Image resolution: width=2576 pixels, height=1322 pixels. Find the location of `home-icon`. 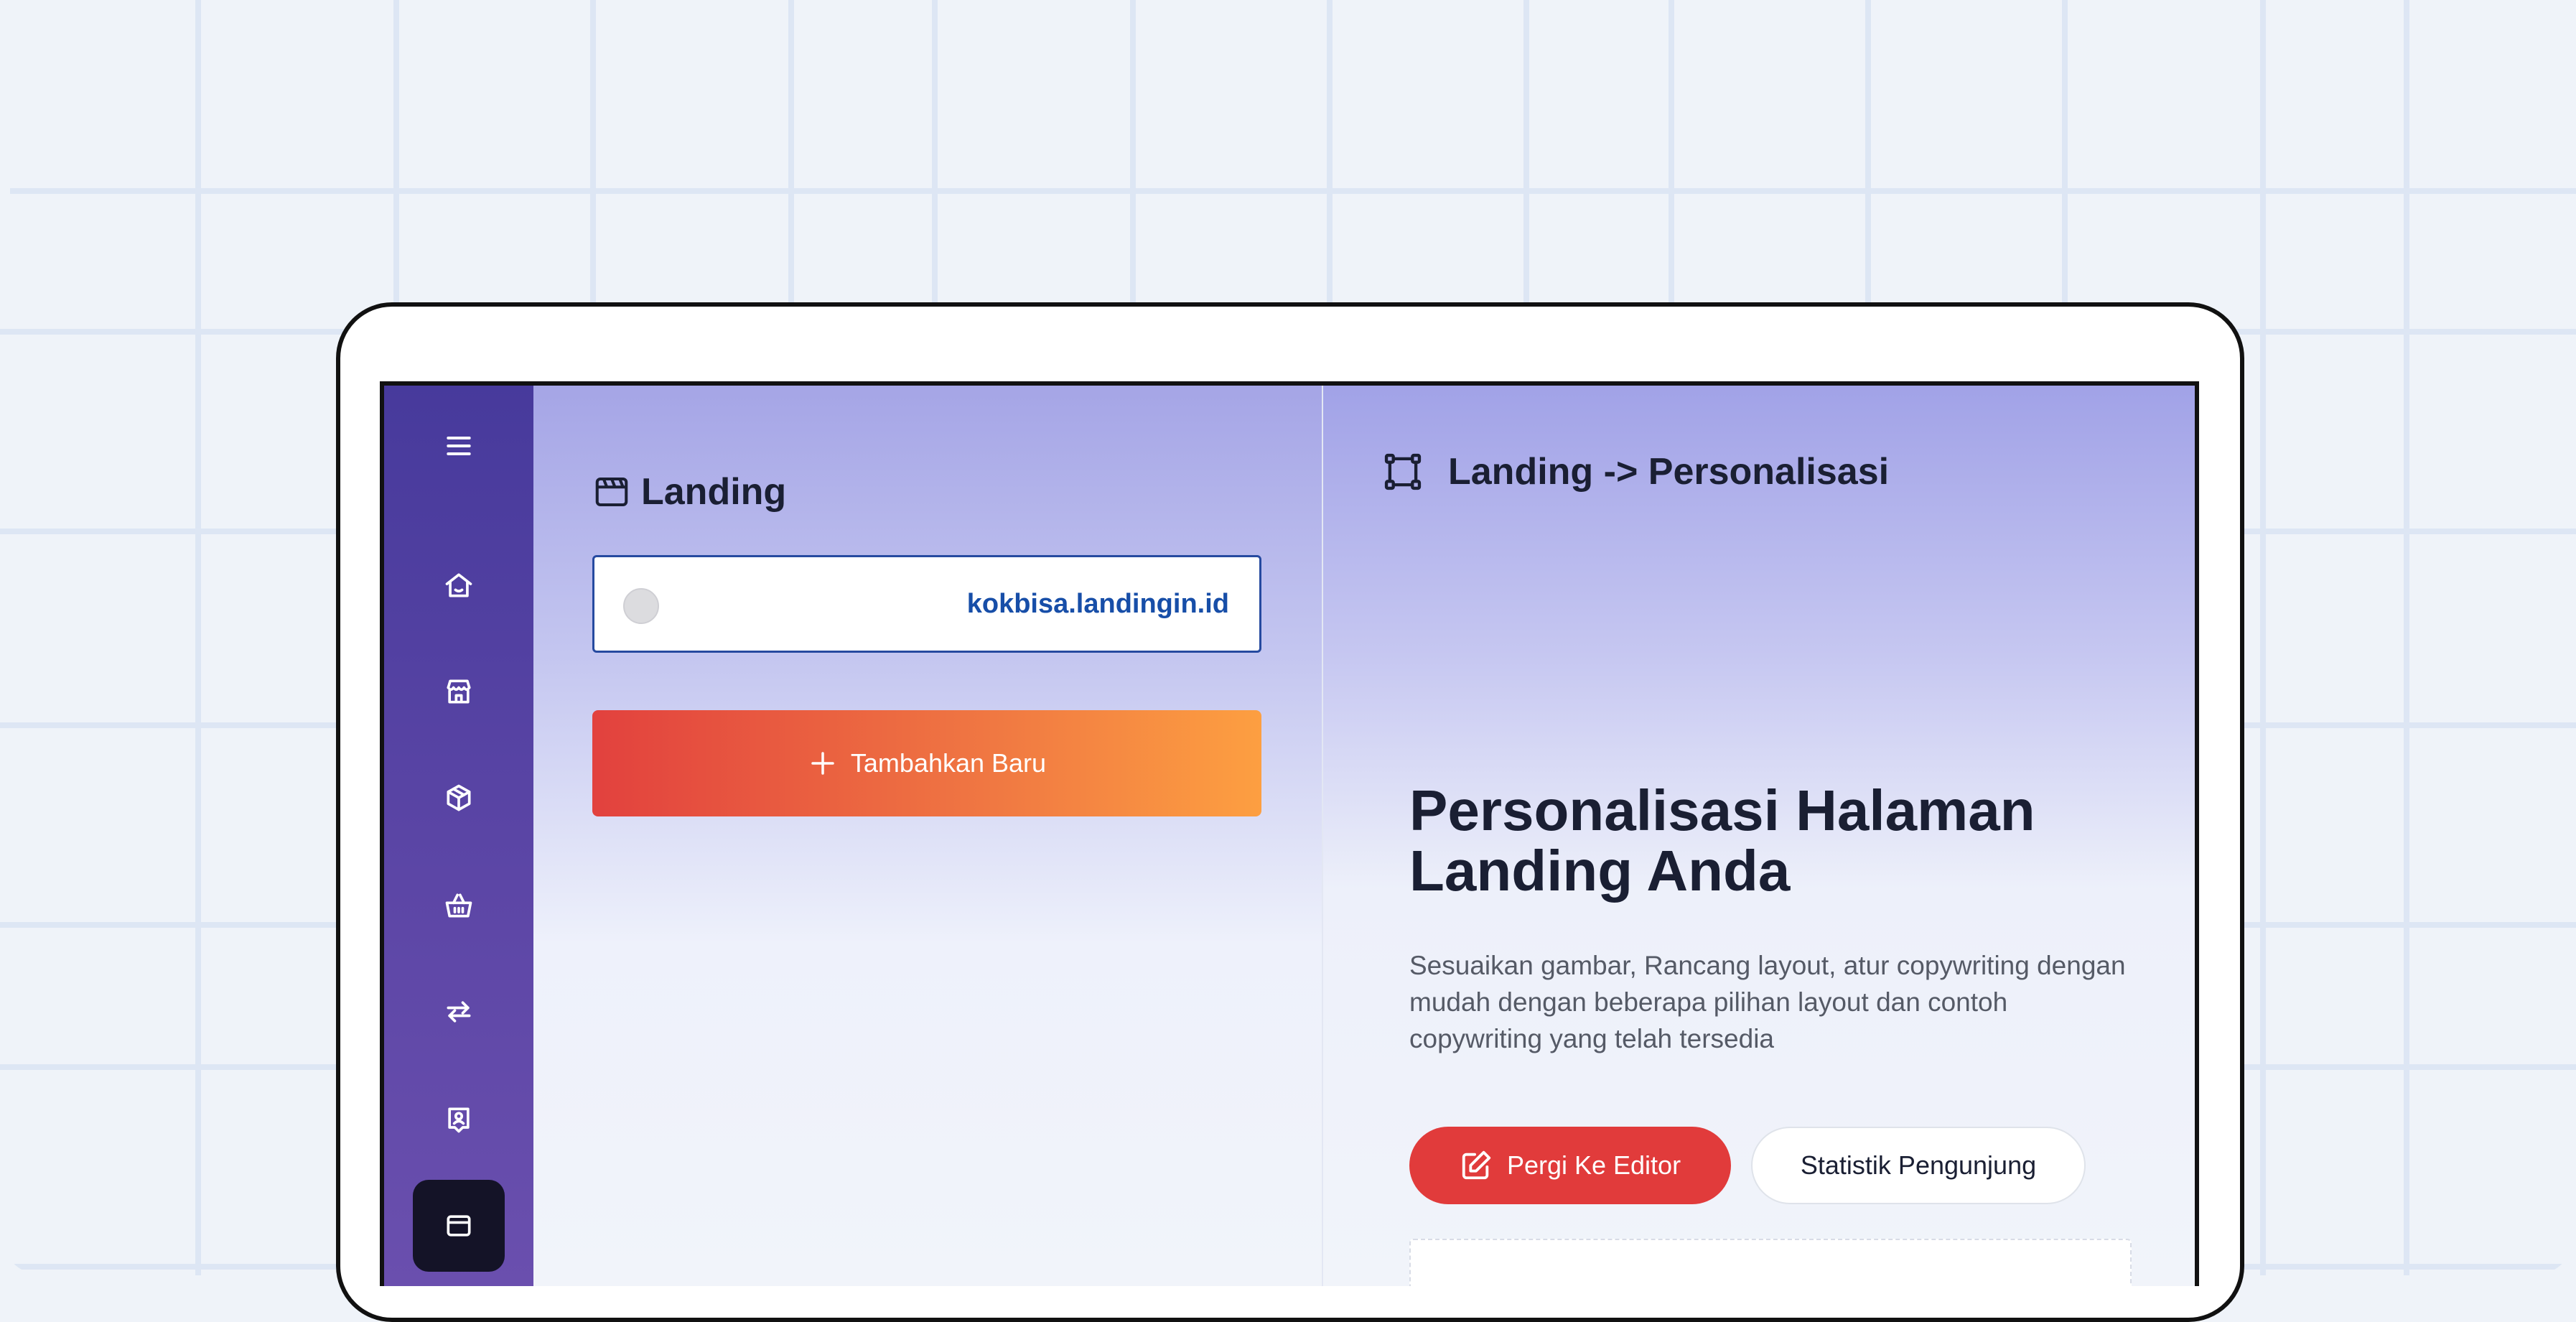

home-icon is located at coordinates (458, 585).